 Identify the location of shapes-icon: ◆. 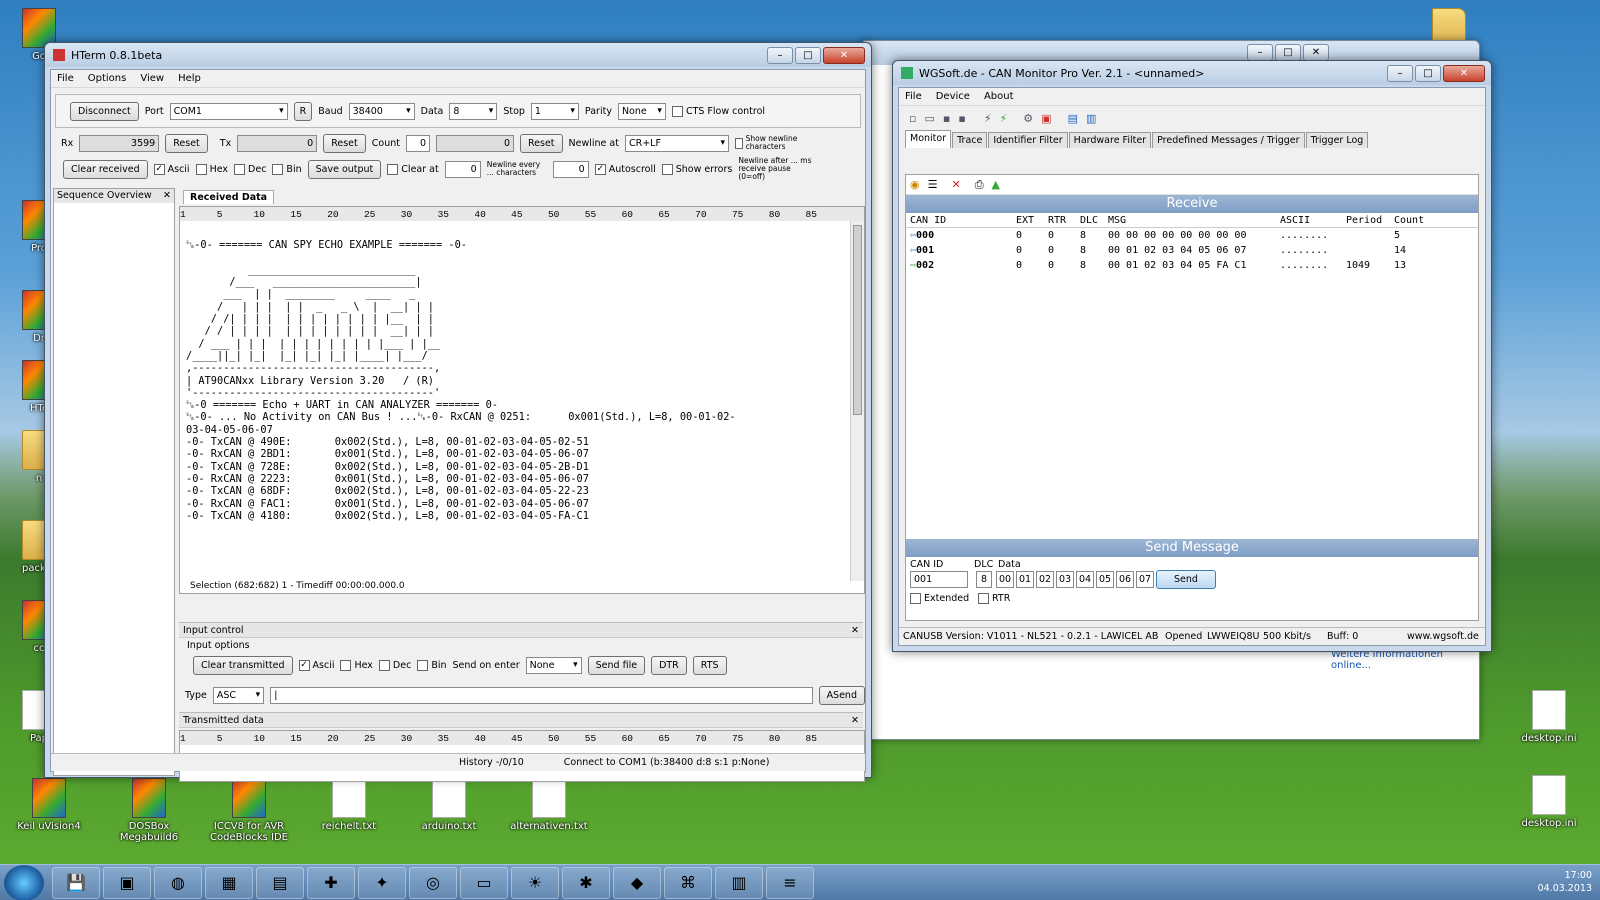
(637, 882).